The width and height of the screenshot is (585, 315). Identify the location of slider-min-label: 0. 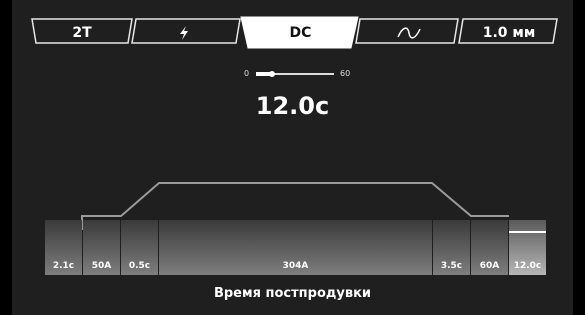
(247, 73).